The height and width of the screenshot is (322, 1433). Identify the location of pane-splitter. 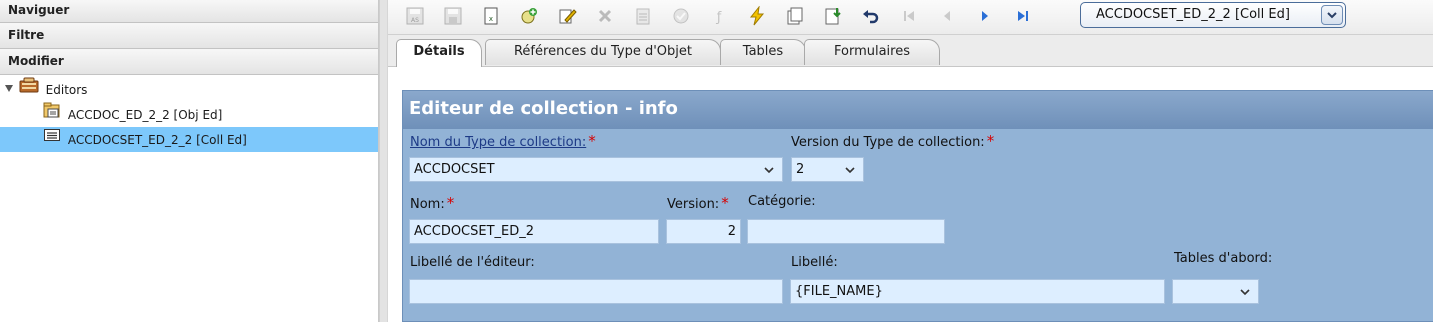
(383, 161).